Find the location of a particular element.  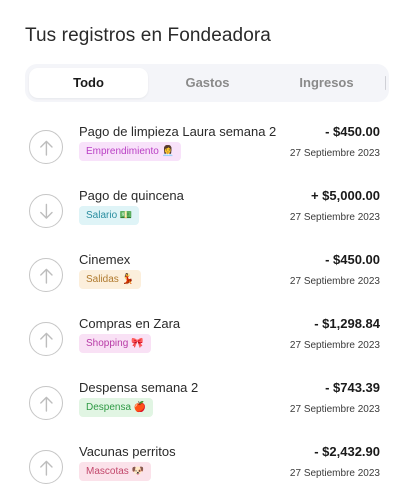

transaction-name: Vacunas perritos is located at coordinates (127, 451).